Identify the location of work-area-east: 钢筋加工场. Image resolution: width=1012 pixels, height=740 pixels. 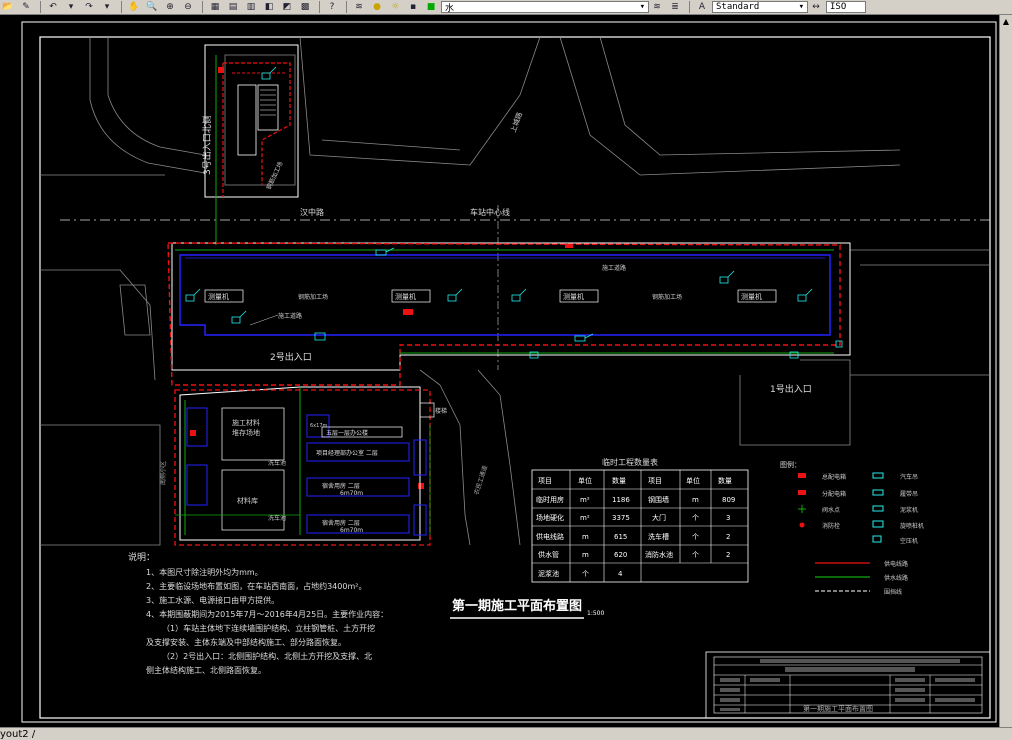
(667, 297).